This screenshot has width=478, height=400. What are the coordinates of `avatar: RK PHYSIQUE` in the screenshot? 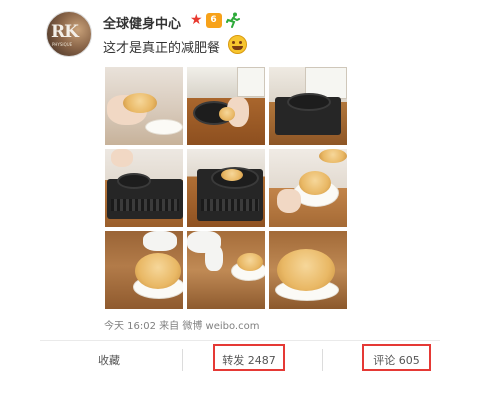 It's located at (69, 34).